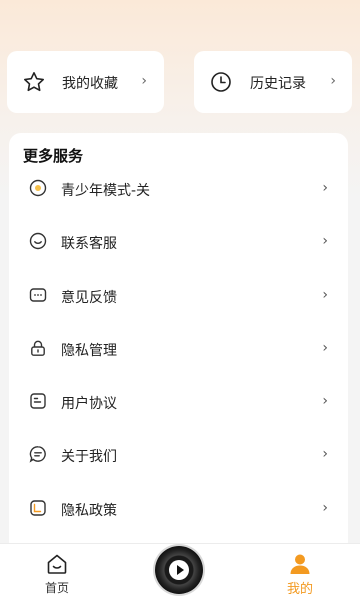 Image resolution: width=360 pixels, height=600 pixels. What do you see at coordinates (34, 82) in the screenshot?
I see `star-icon` at bounding box center [34, 82].